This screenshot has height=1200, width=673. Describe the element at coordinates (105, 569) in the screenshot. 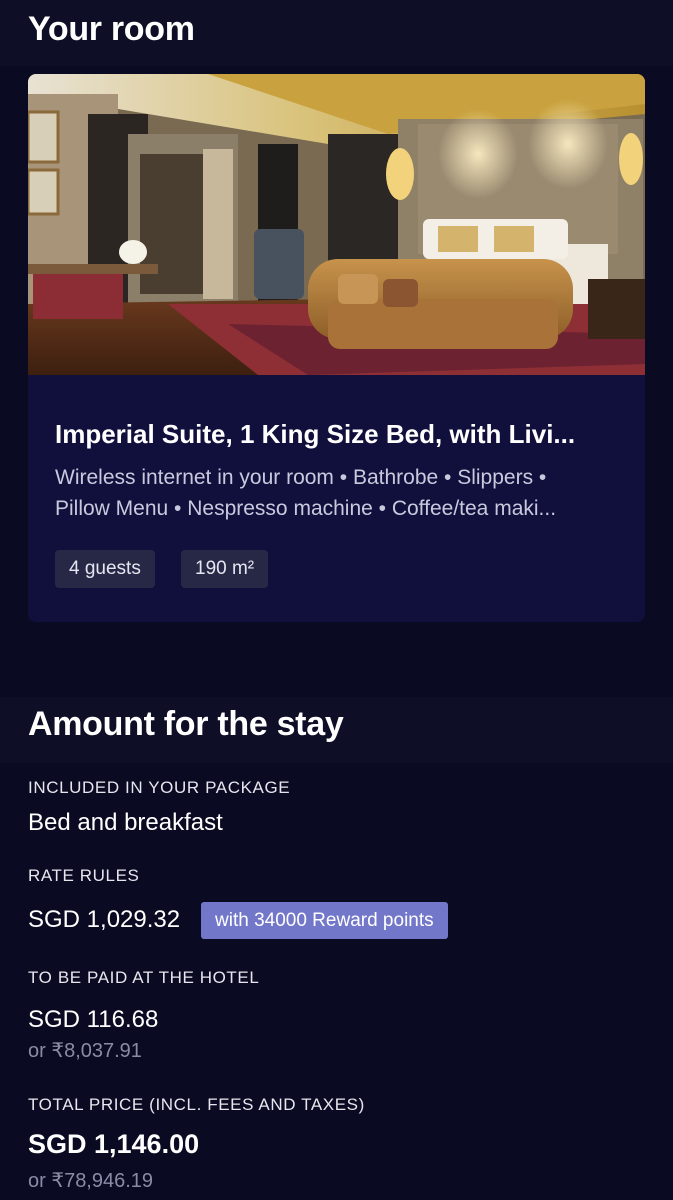

I see `guests-chip: 4 guests` at that location.